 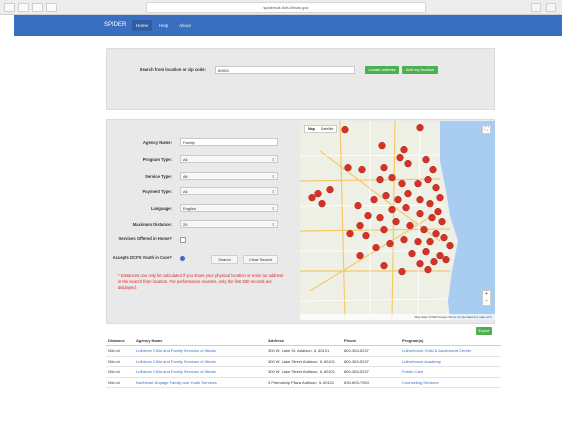 I want to click on satellite-tab: Satellite, so click(x=327, y=129).